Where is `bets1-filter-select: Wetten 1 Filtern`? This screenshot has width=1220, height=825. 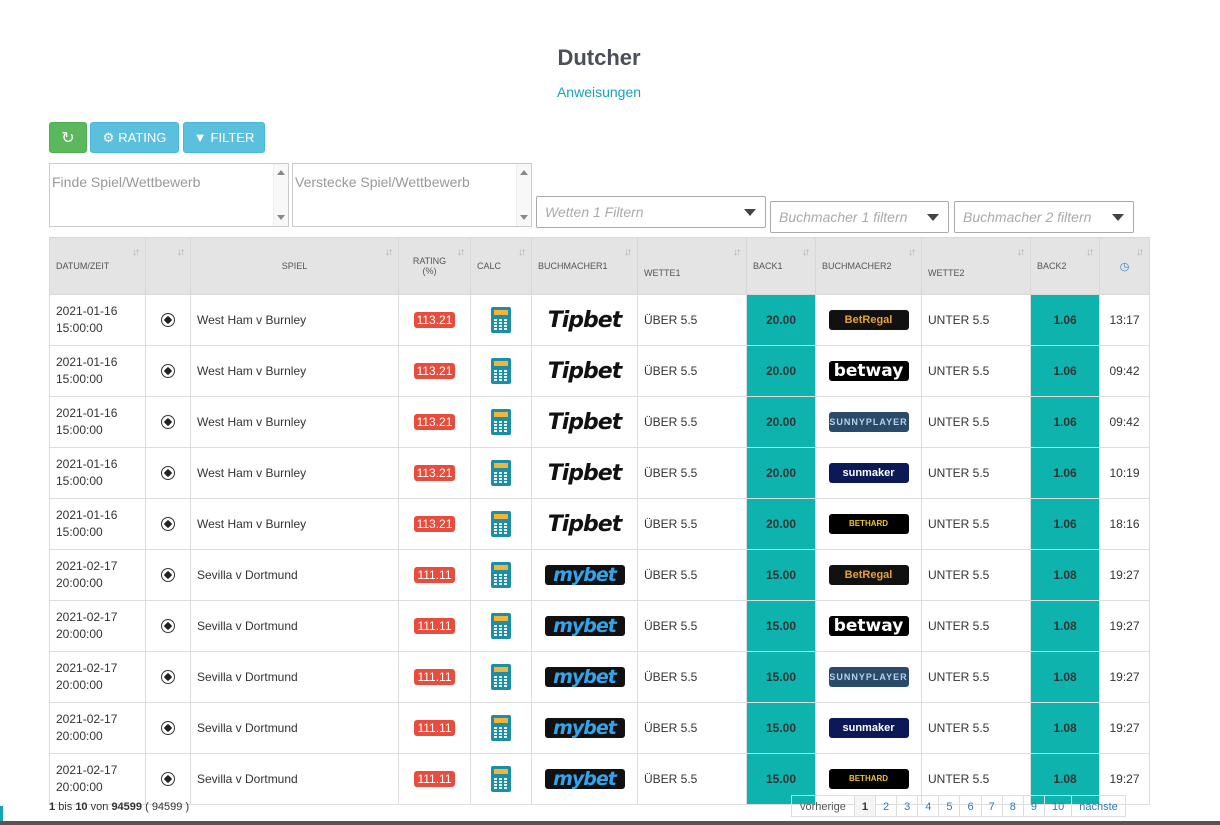 bets1-filter-select: Wetten 1 Filtern is located at coordinates (651, 212).